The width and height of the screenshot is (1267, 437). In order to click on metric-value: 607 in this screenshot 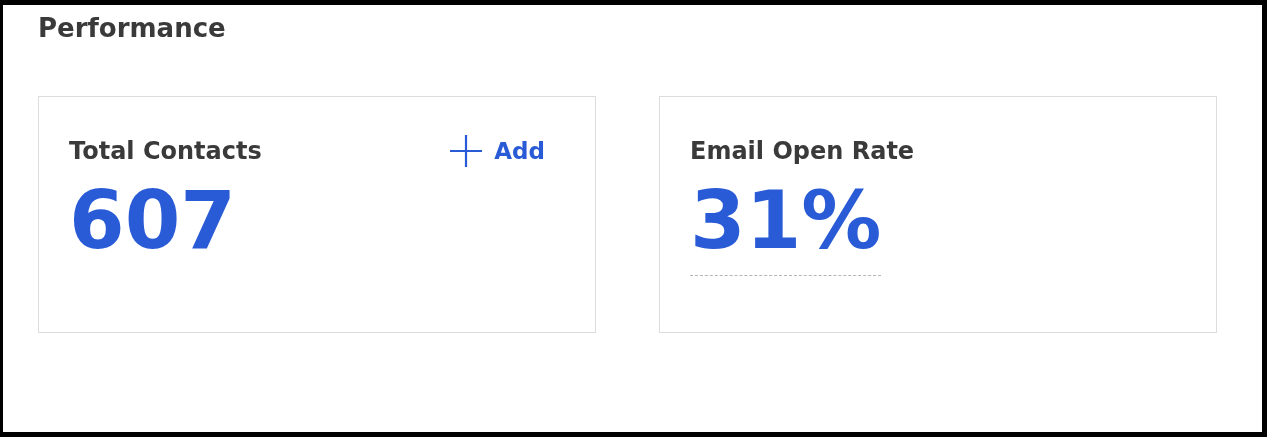, I will do `click(152, 224)`.